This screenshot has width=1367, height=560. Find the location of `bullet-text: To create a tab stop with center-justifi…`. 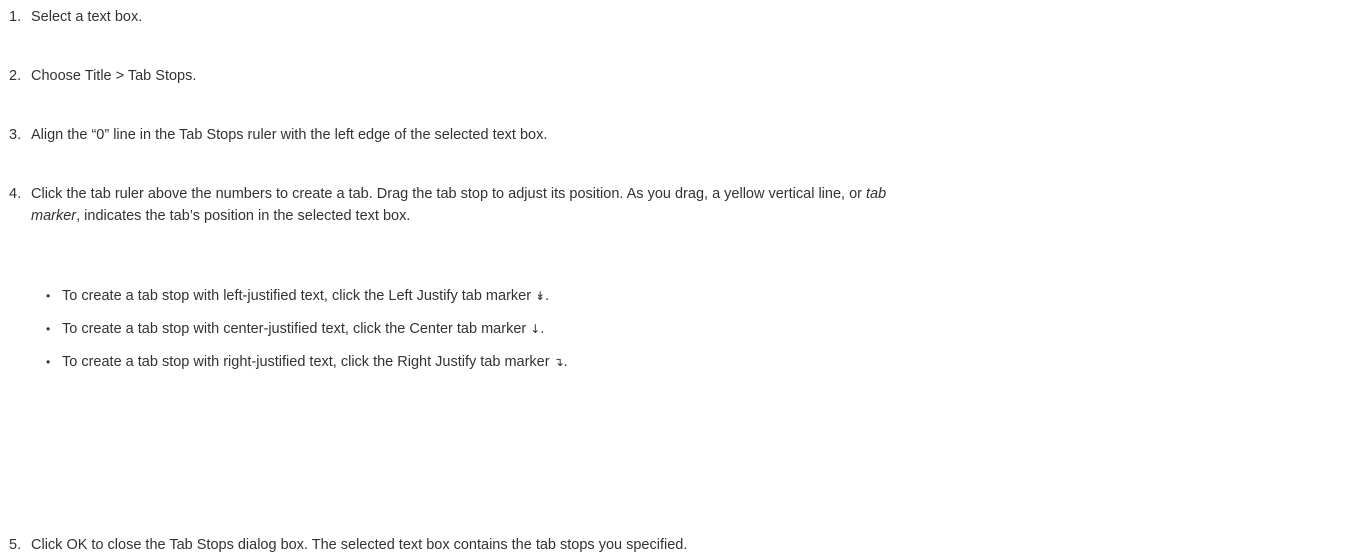

bullet-text: To create a tab stop with center-justifi… is located at coordinates (295, 329).